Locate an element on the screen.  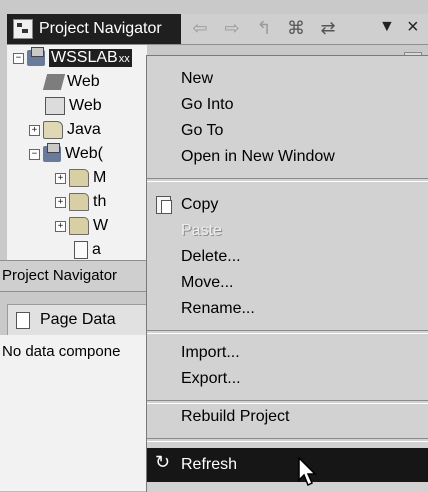
tree-item-webcontent-folder: − Web( is located at coordinates (66, 154).